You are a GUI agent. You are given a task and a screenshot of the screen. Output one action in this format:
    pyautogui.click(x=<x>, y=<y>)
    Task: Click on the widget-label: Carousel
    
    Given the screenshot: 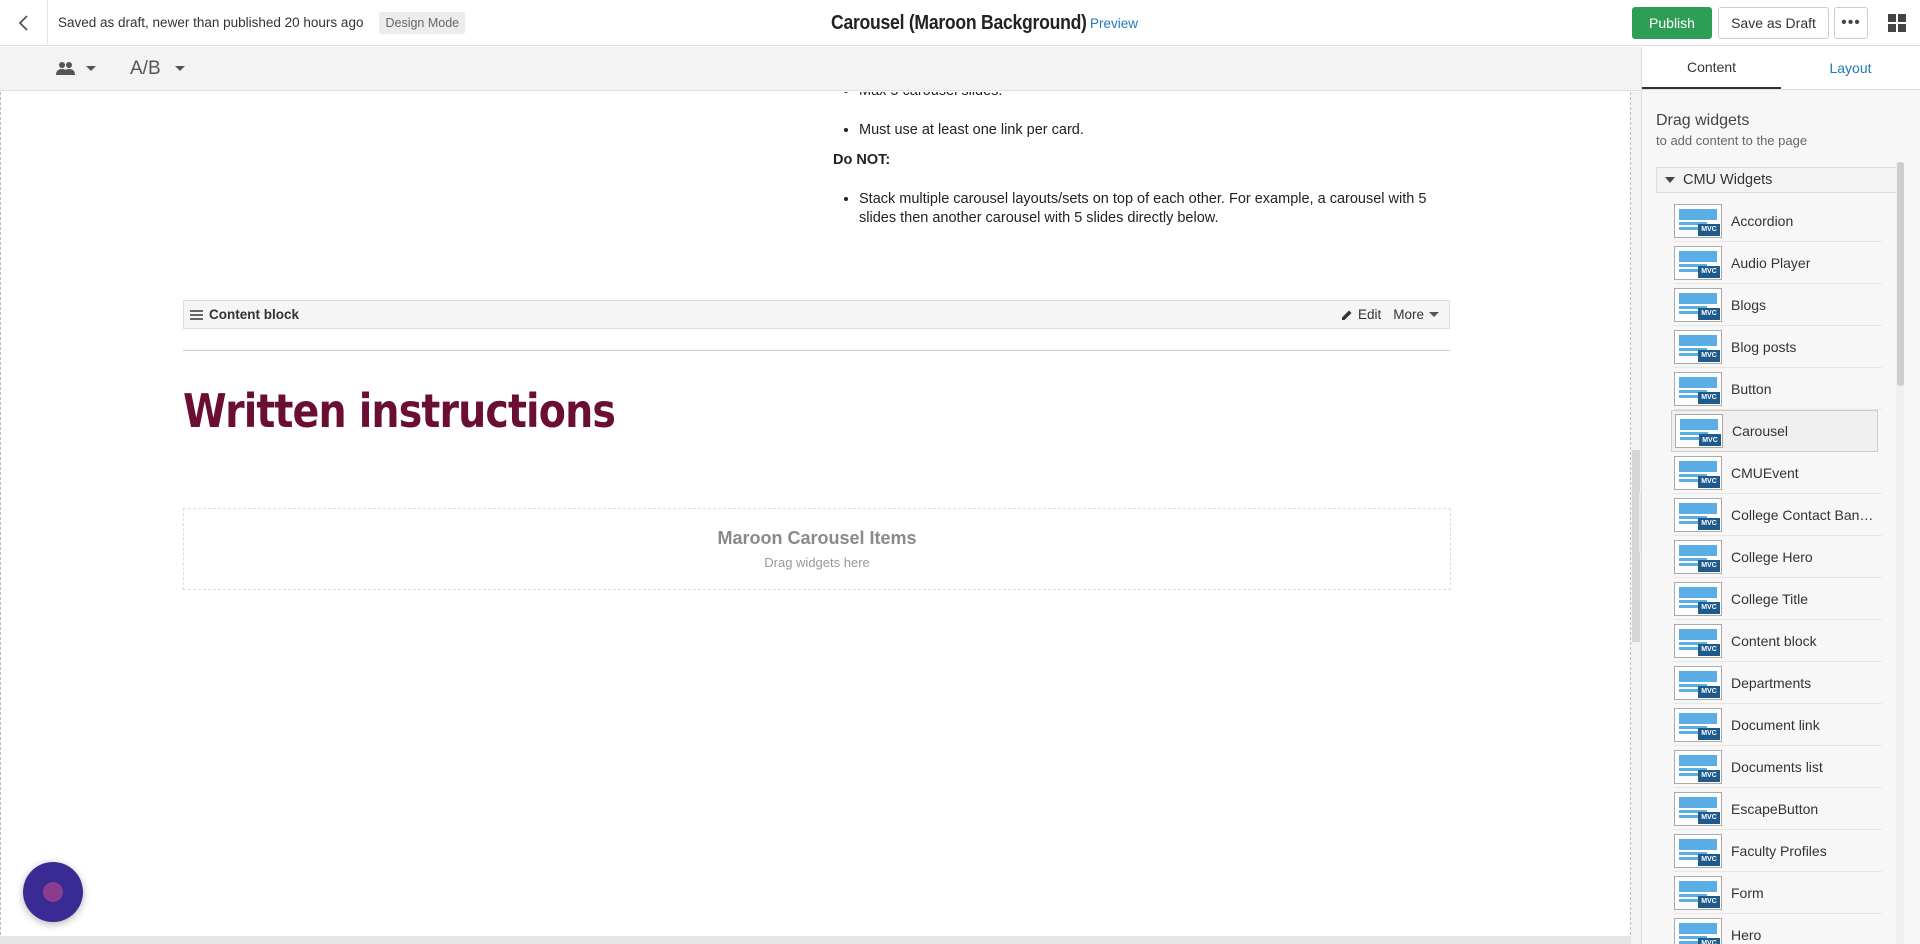 What is the action you would take?
    pyautogui.click(x=1760, y=431)
    